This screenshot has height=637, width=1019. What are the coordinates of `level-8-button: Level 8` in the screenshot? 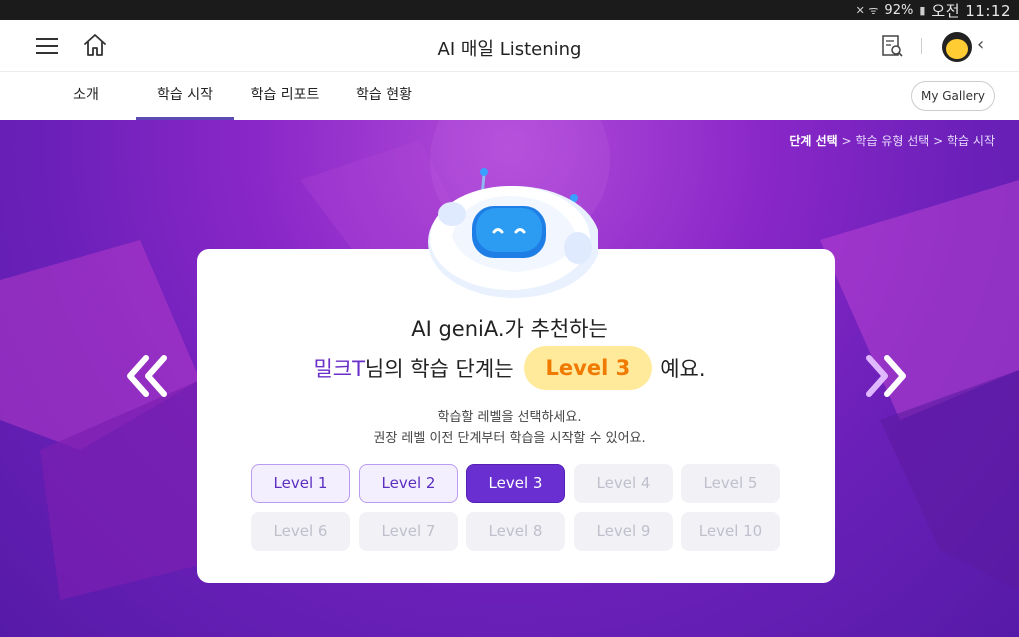 It's located at (515, 531).